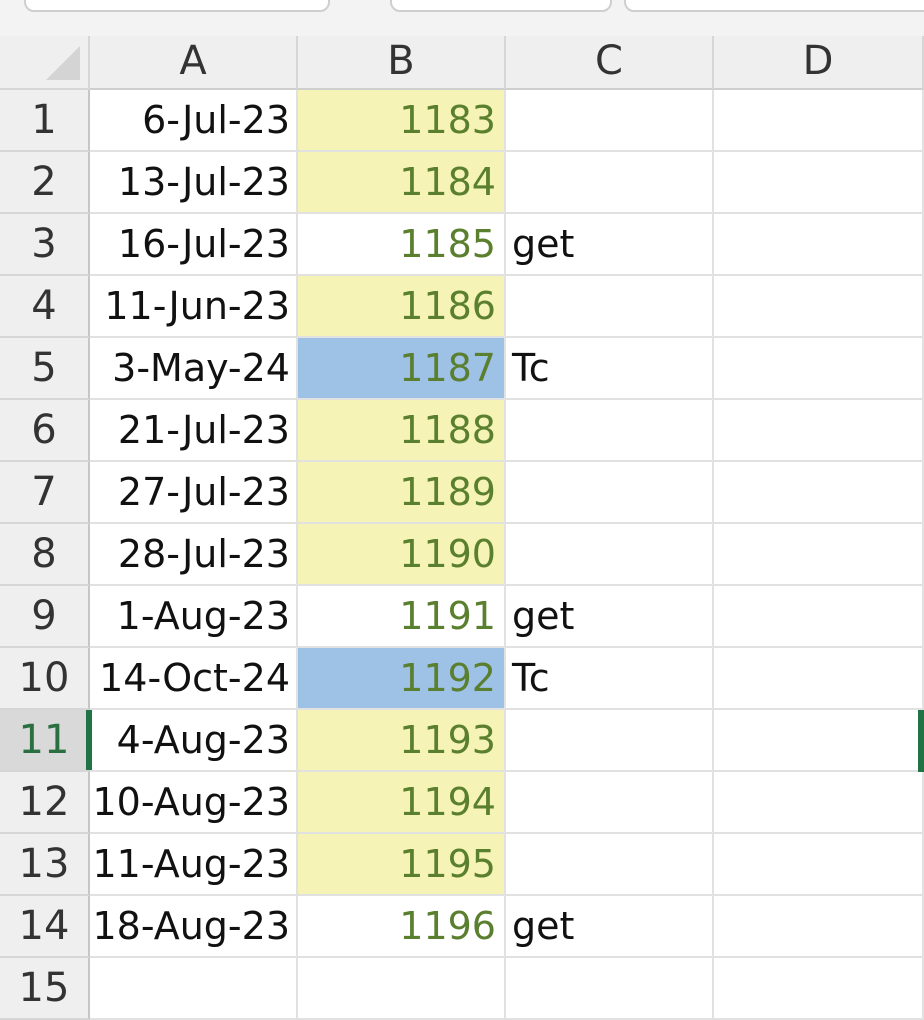 This screenshot has height=1020, width=924. What do you see at coordinates (610, 431) in the screenshot?
I see `cell-c6` at bounding box center [610, 431].